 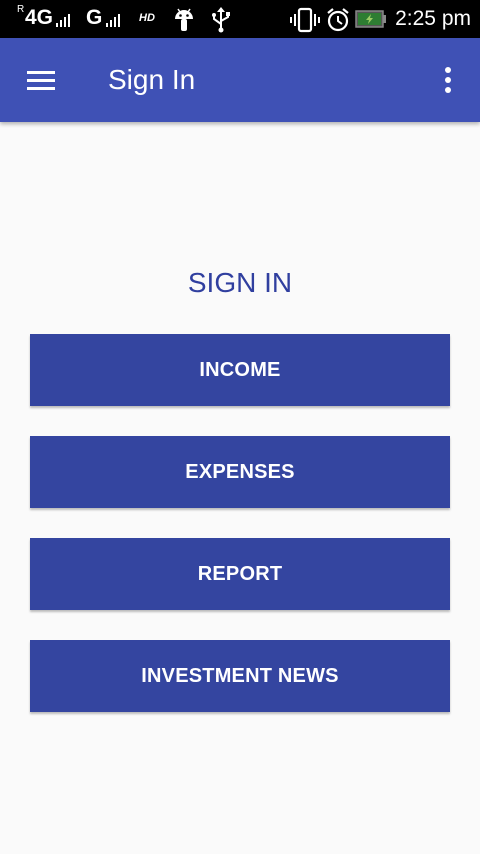 What do you see at coordinates (21, 9) in the screenshot?
I see `roaming-indicator: R` at bounding box center [21, 9].